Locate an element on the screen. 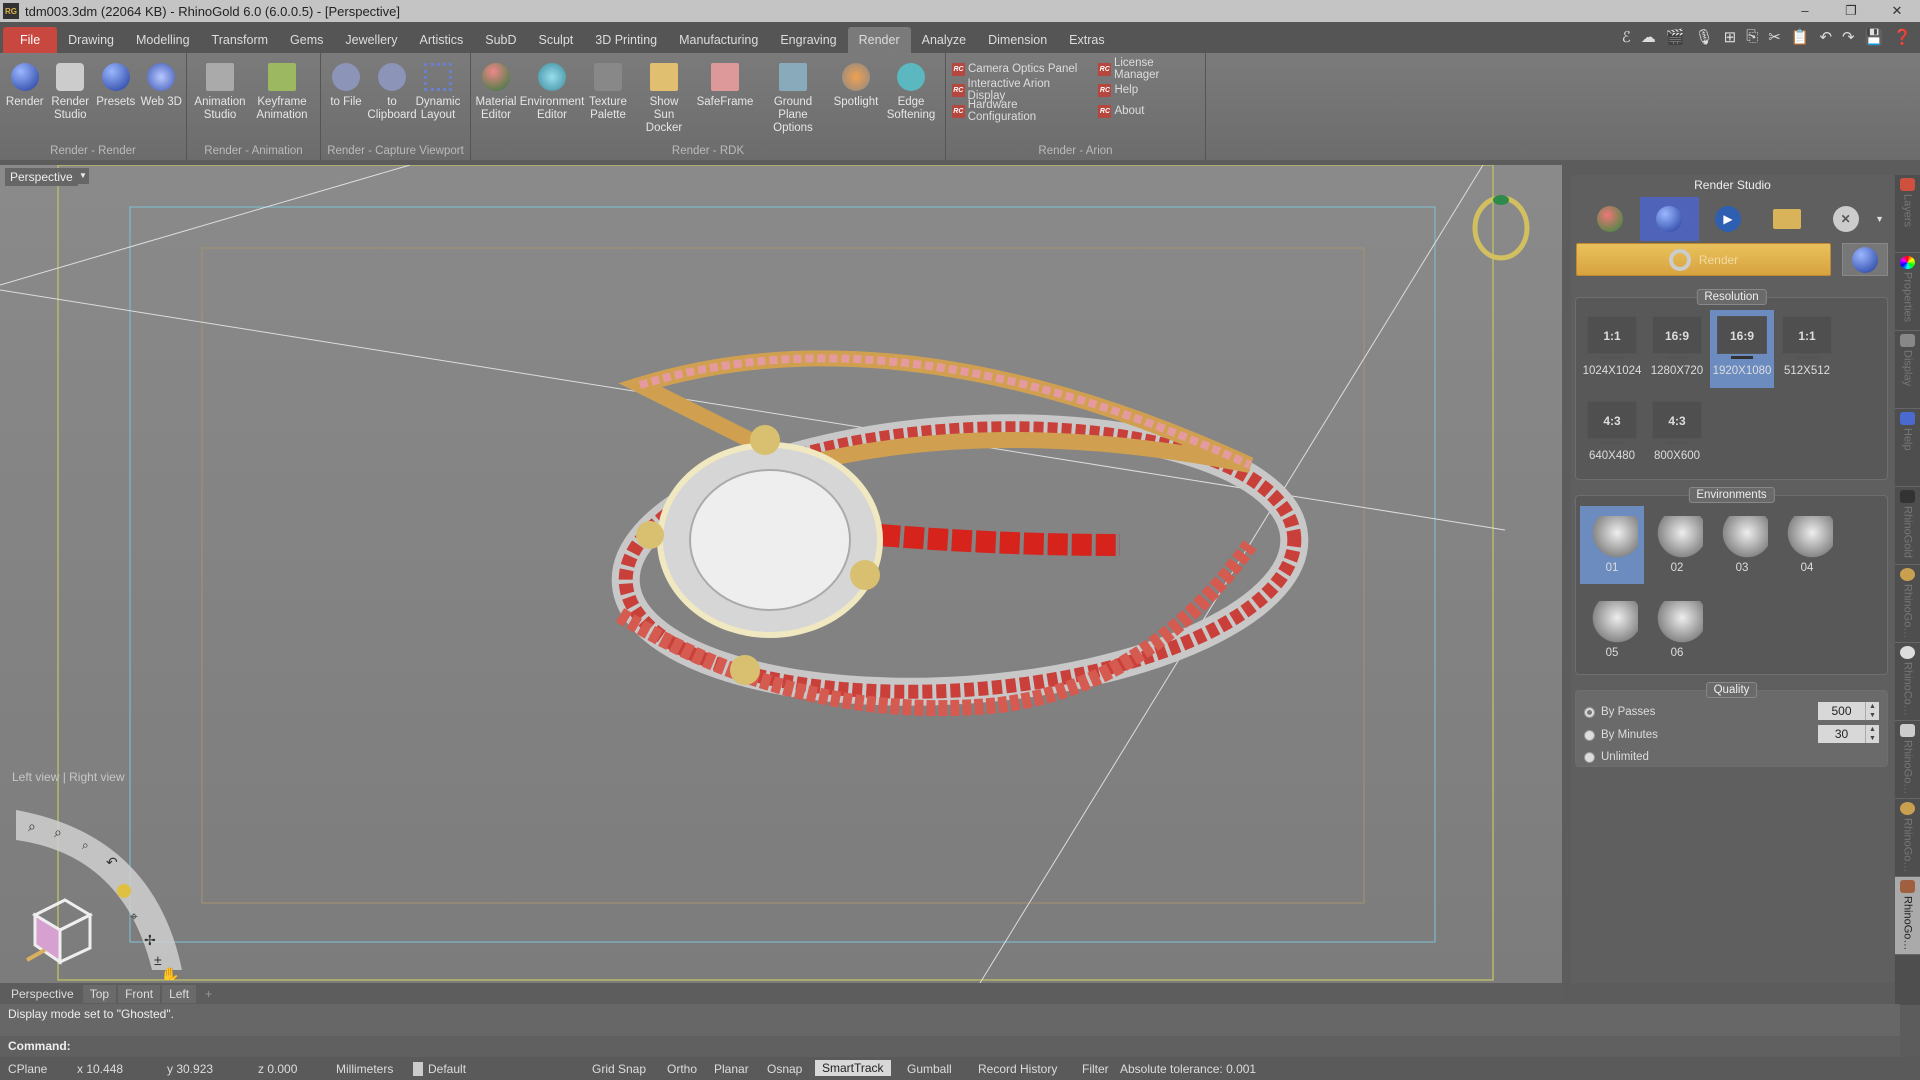 This screenshot has width=1920, height=1080. zoom-extents-icon: ⌕ is located at coordinates (32, 826).